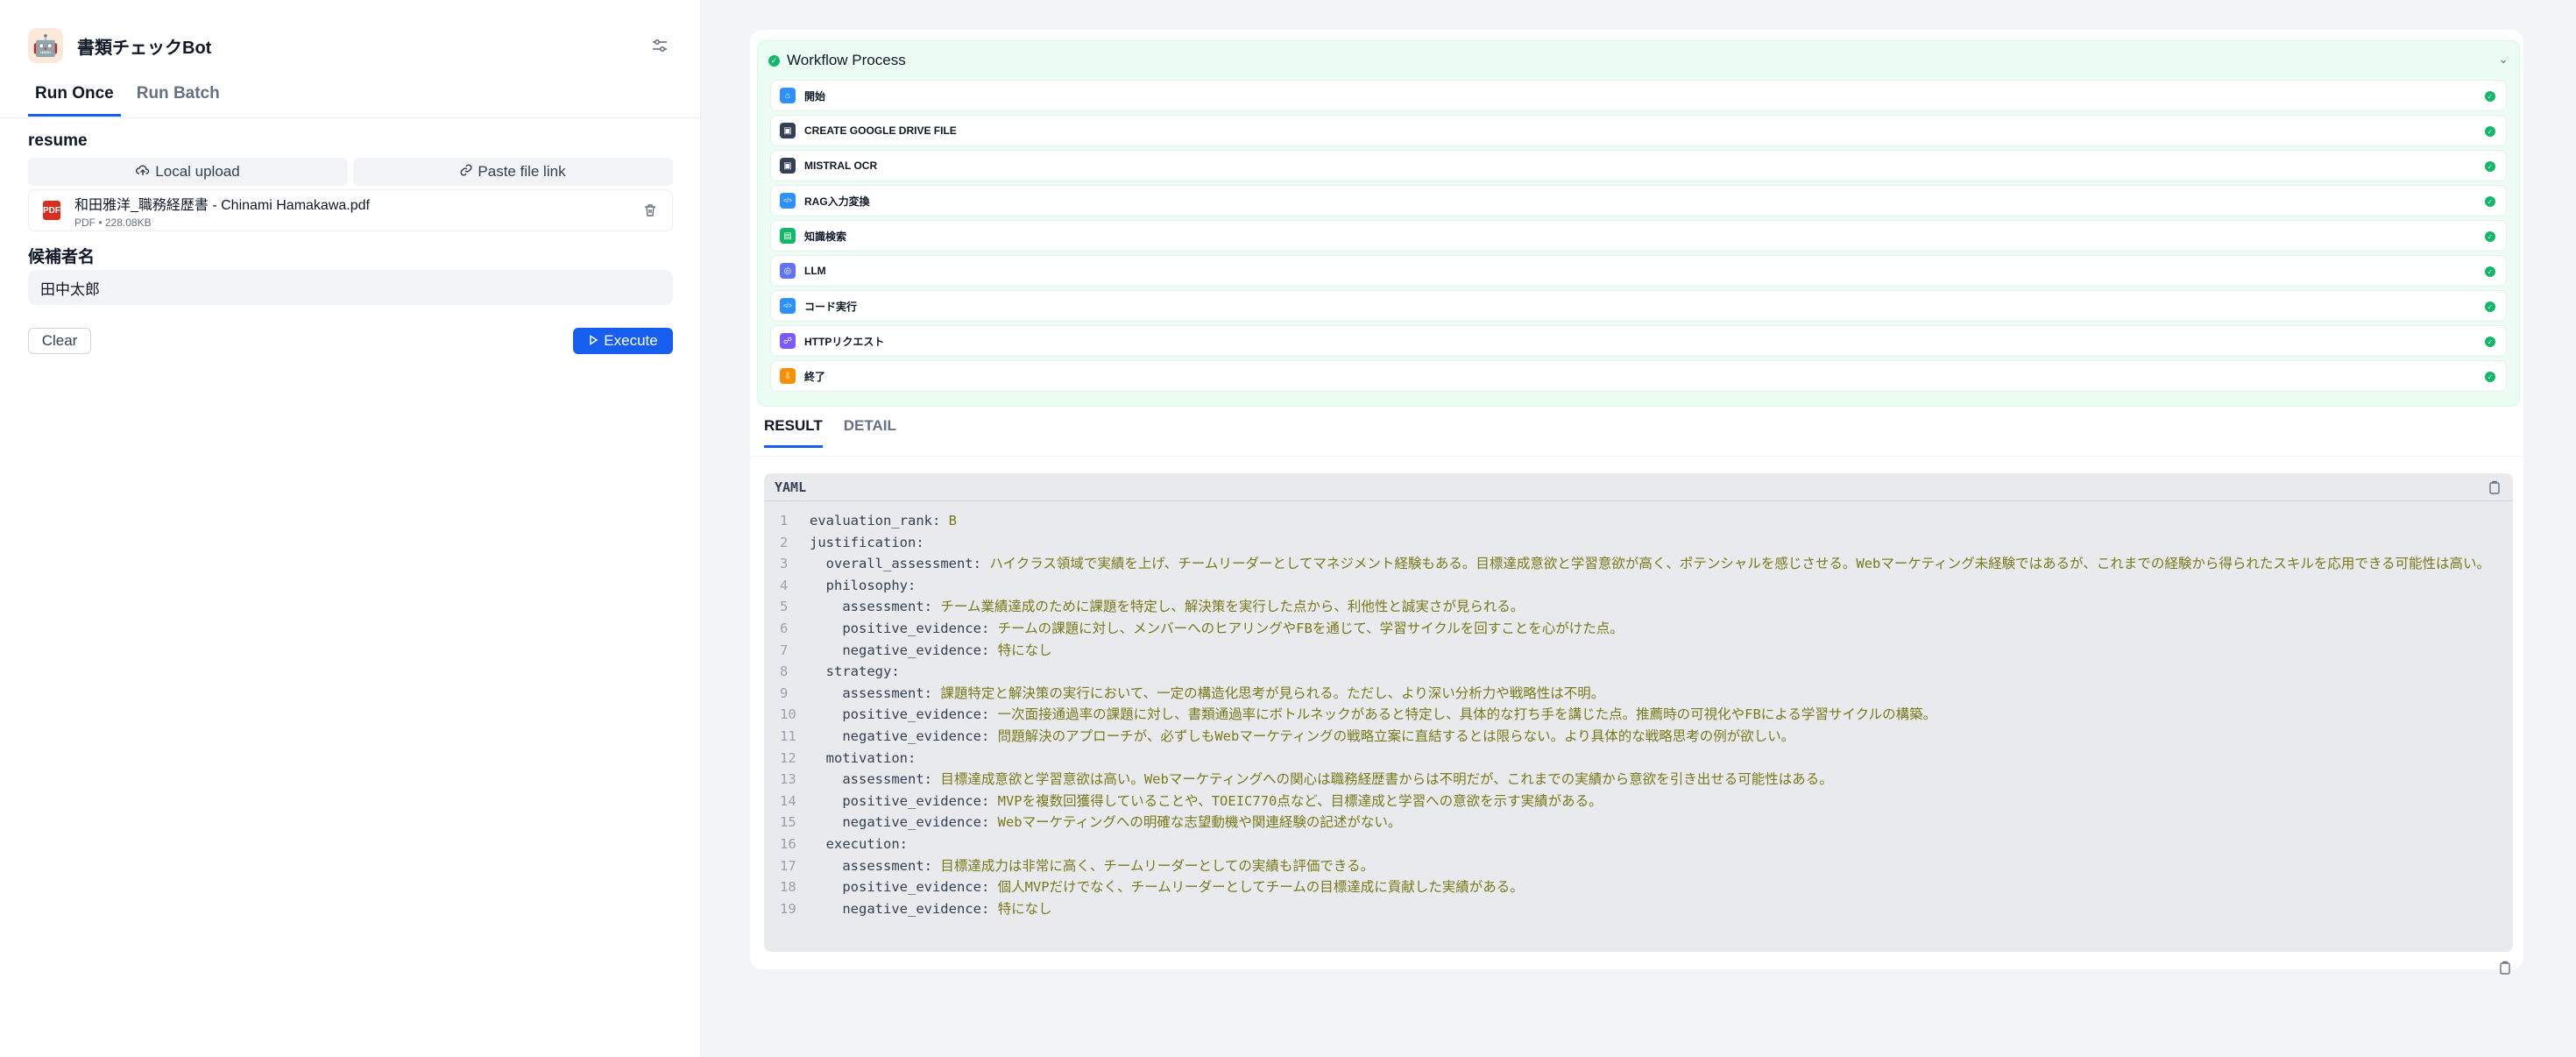 This screenshot has height=1057, width=2576. What do you see at coordinates (870, 432) in the screenshot?
I see `tab-detail: DETAIL` at bounding box center [870, 432].